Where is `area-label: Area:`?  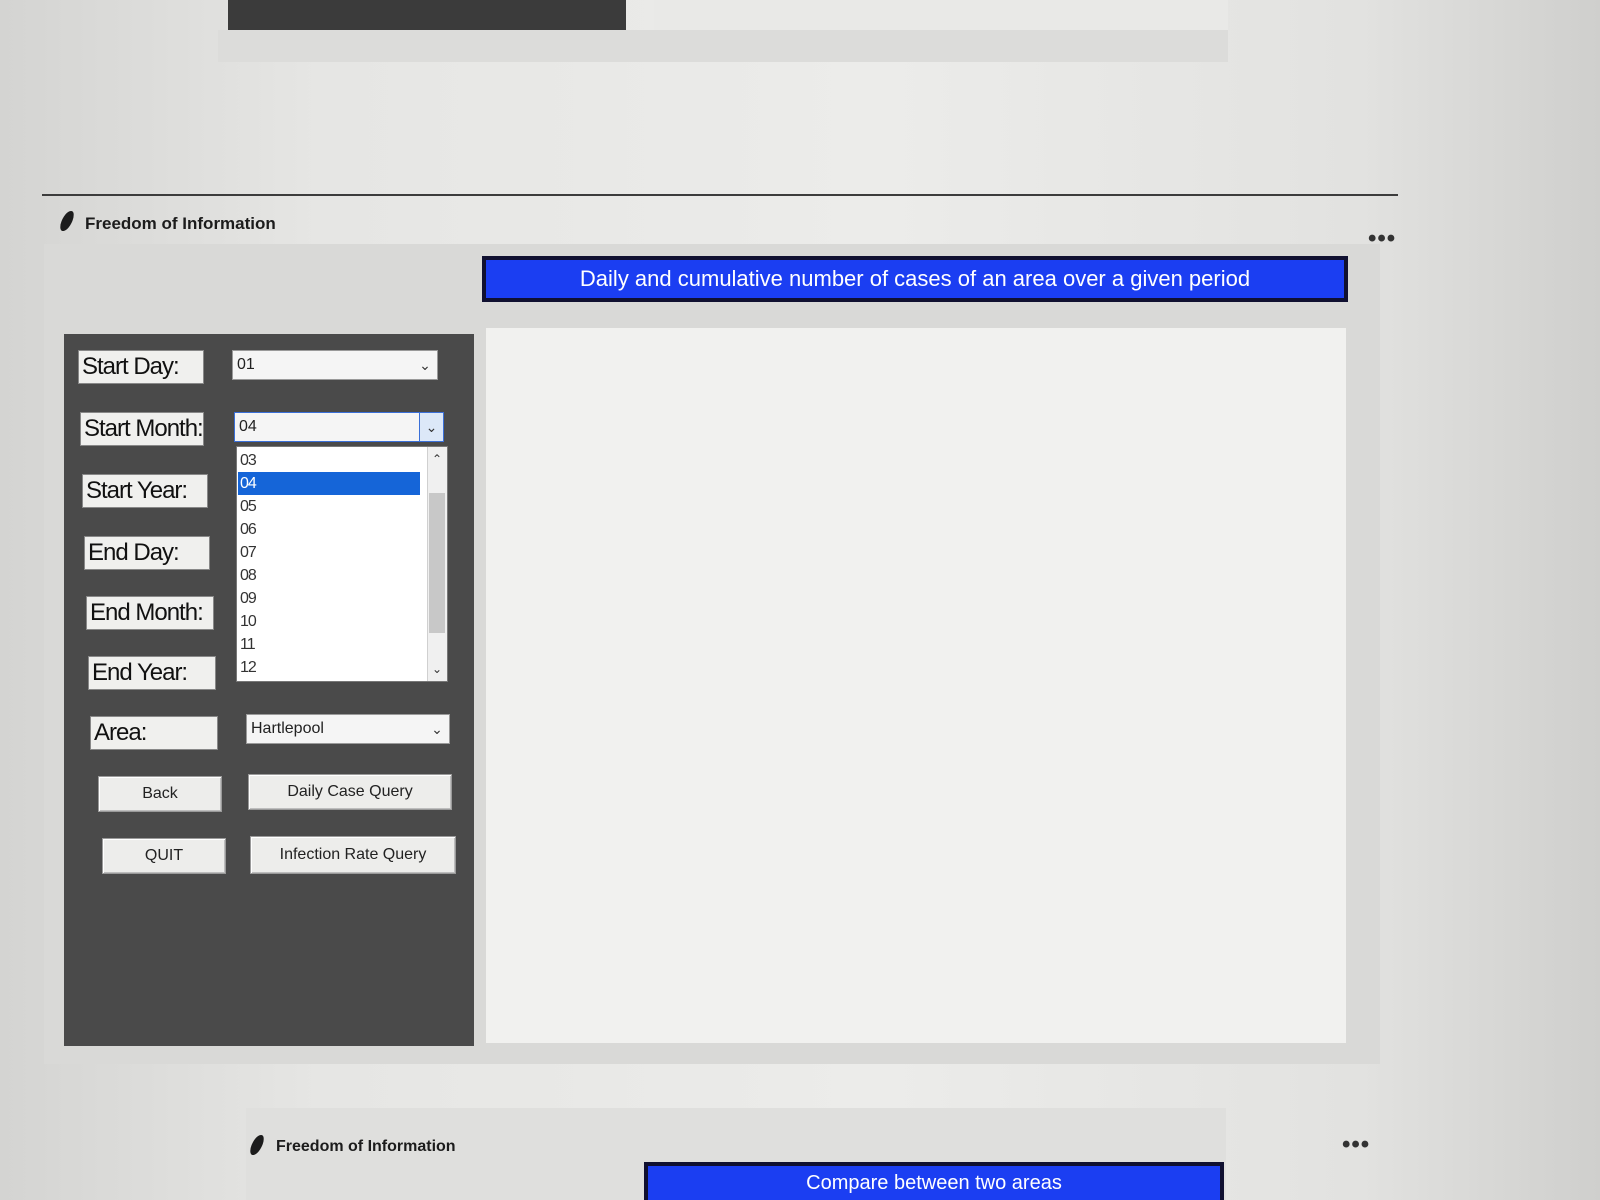 area-label: Area: is located at coordinates (154, 733).